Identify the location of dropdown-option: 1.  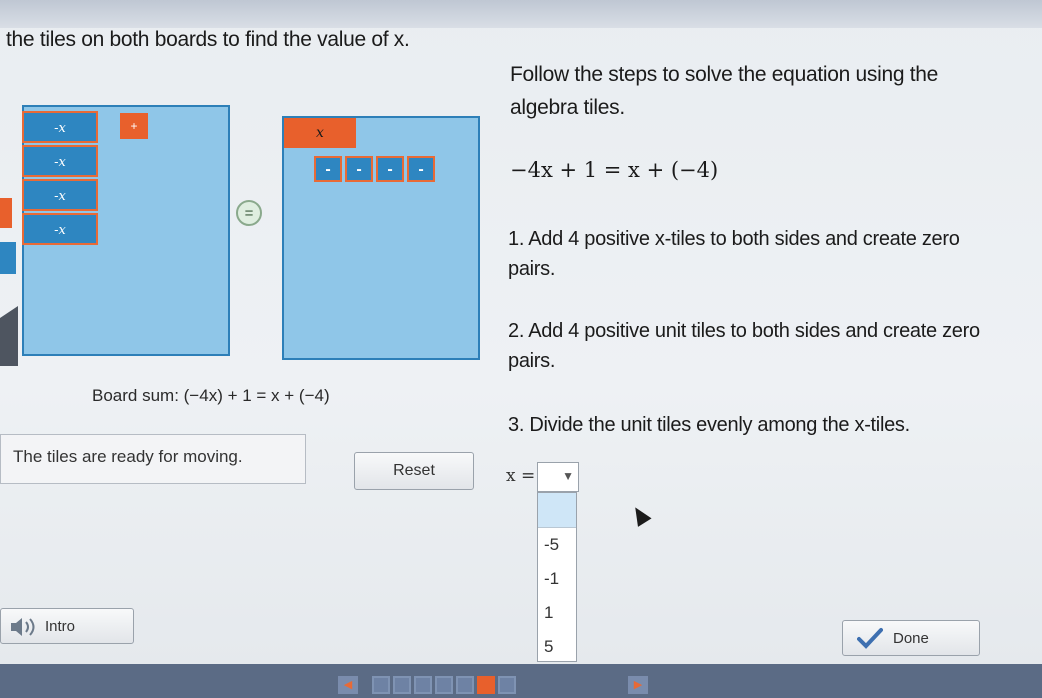
(557, 613).